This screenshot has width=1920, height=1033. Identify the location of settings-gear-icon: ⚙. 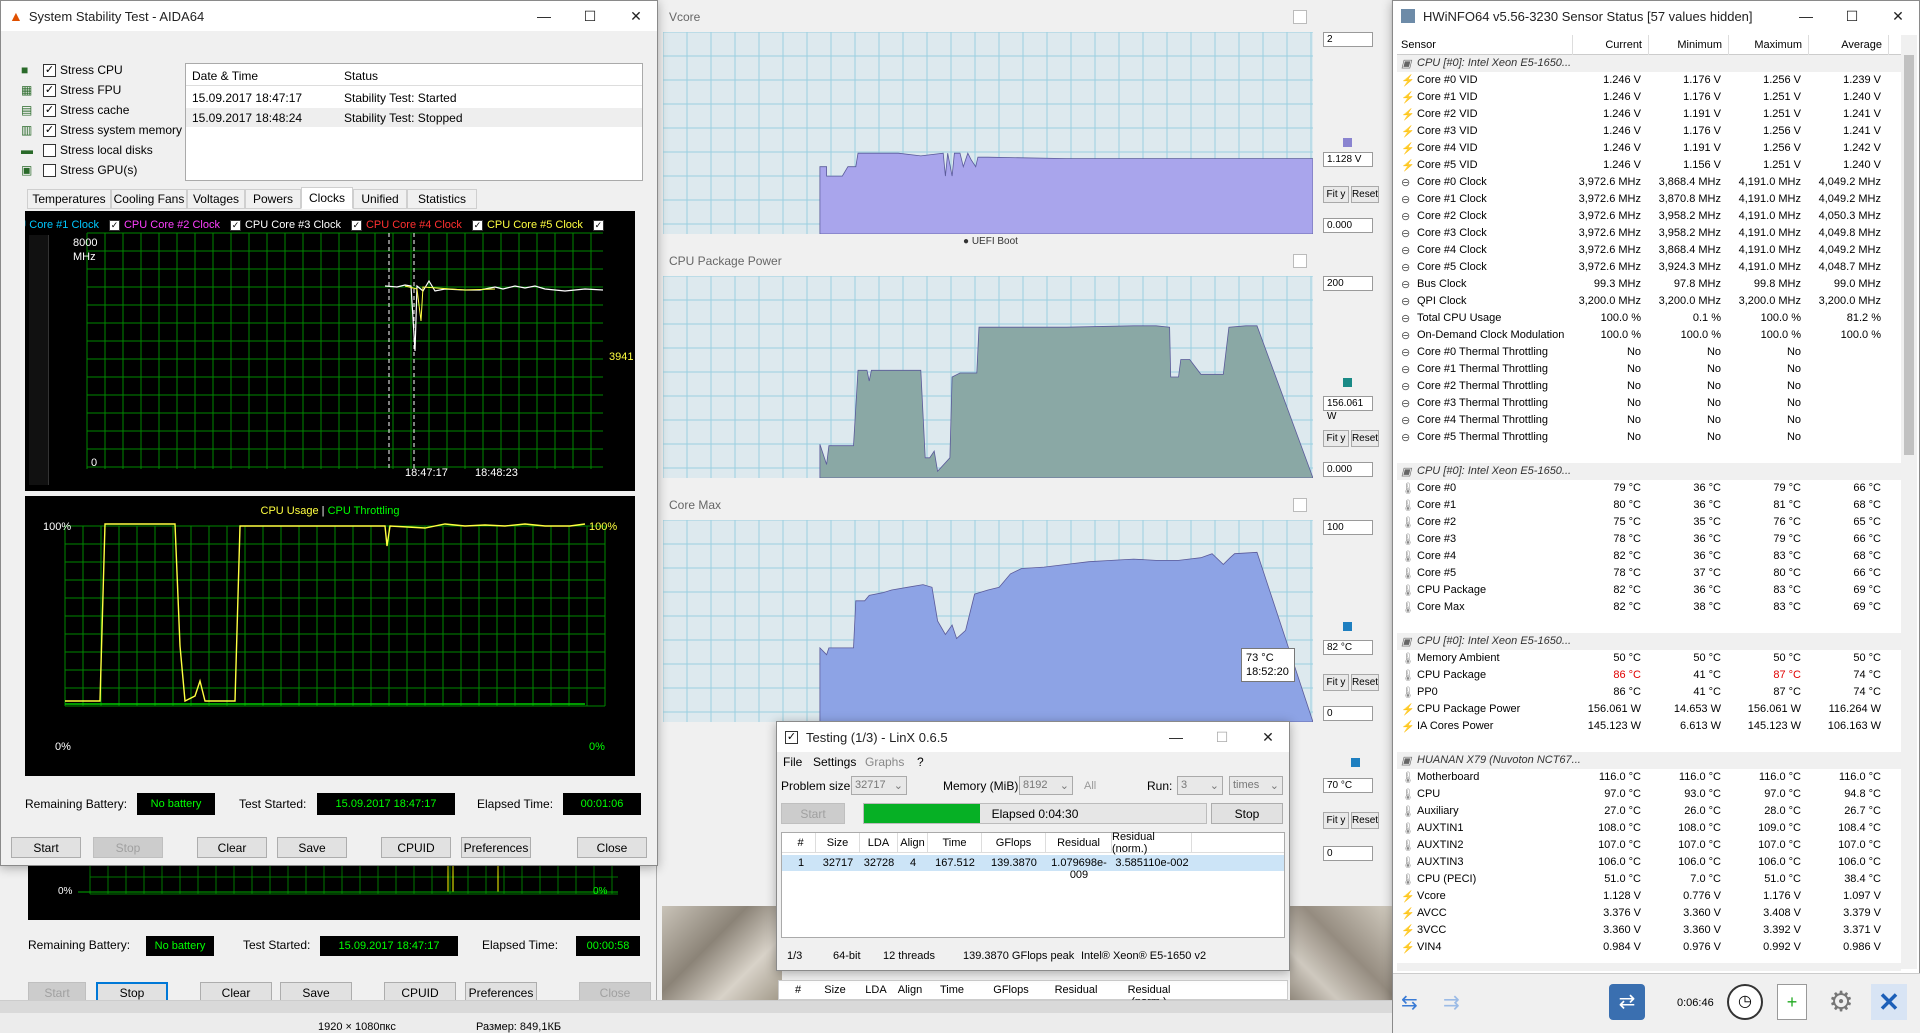
(1841, 1002).